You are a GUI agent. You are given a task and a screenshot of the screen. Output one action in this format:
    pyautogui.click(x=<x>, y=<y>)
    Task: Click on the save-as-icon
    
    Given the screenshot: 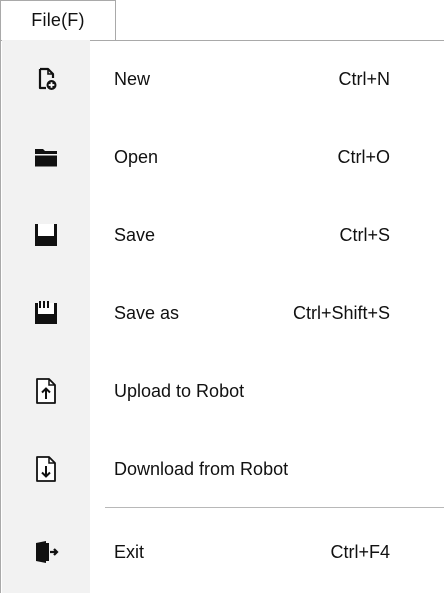 What is the action you would take?
    pyautogui.click(x=46, y=313)
    